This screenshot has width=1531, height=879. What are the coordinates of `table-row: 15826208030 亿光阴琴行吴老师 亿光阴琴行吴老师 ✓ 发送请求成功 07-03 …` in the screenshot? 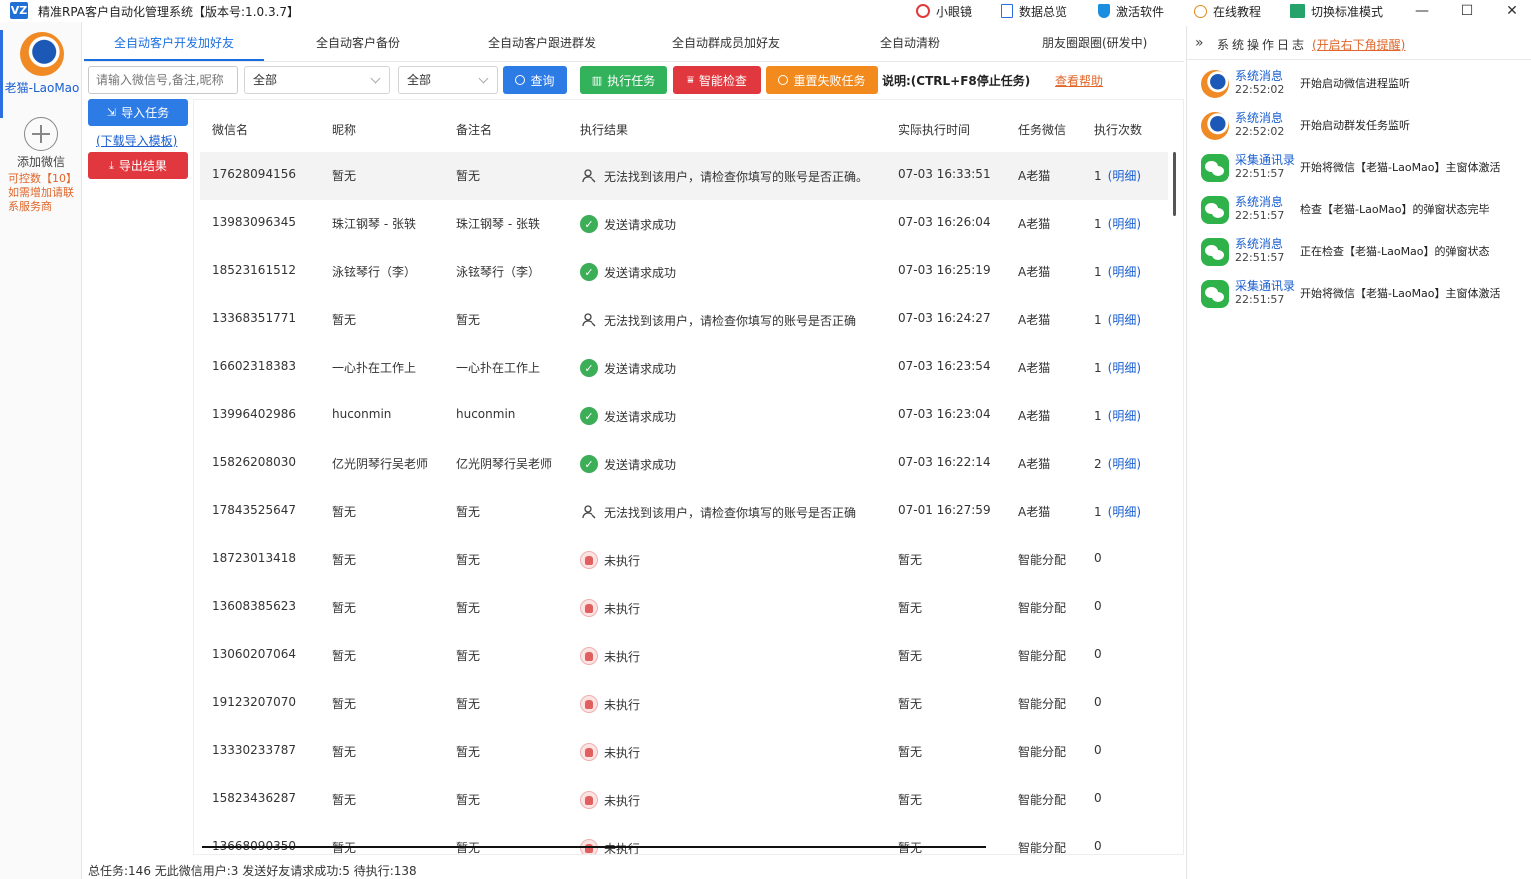 It's located at (684, 464).